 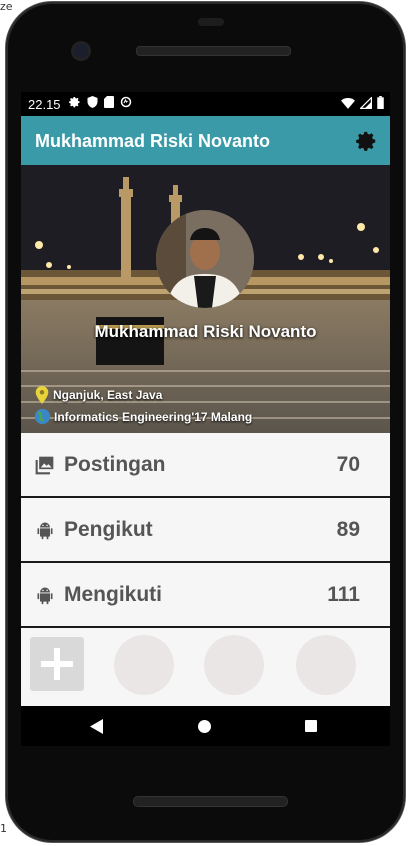 What do you see at coordinates (348, 464) in the screenshot?
I see `stat-value: 70` at bounding box center [348, 464].